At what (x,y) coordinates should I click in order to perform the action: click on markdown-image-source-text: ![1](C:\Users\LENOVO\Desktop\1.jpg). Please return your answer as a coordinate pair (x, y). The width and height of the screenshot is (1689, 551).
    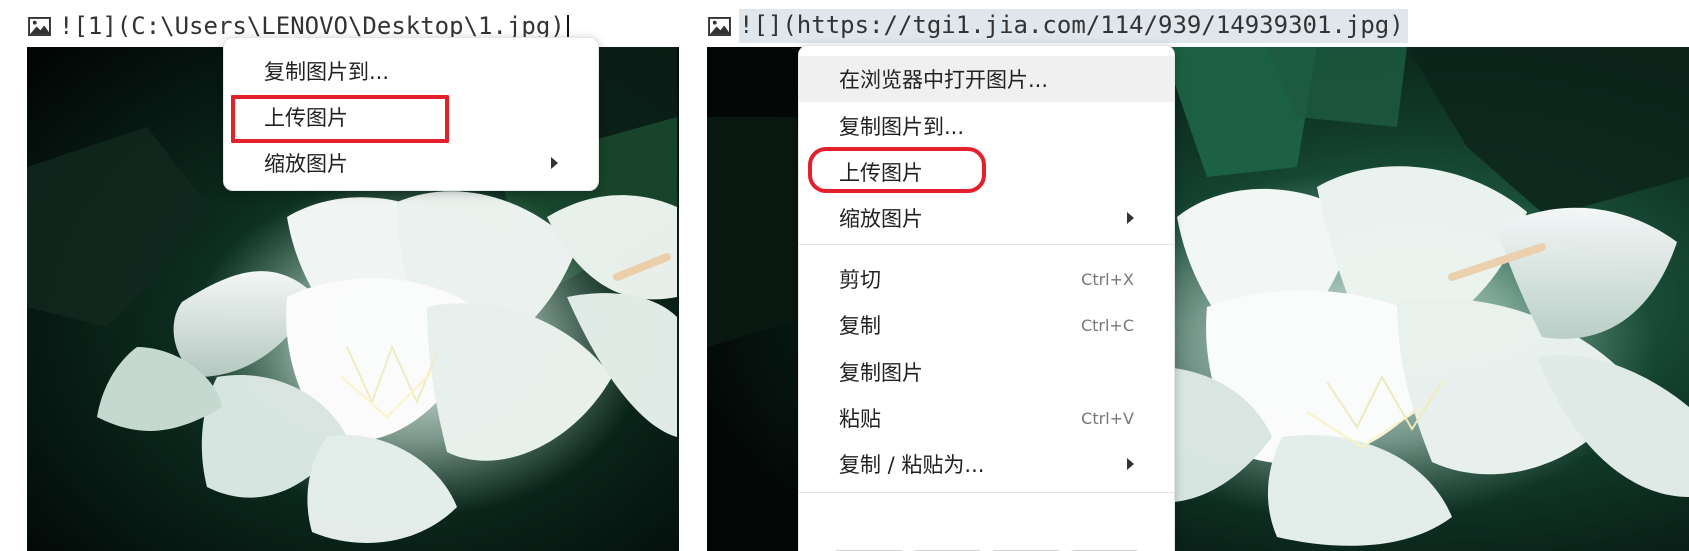
    Looking at the image, I should click on (312, 26).